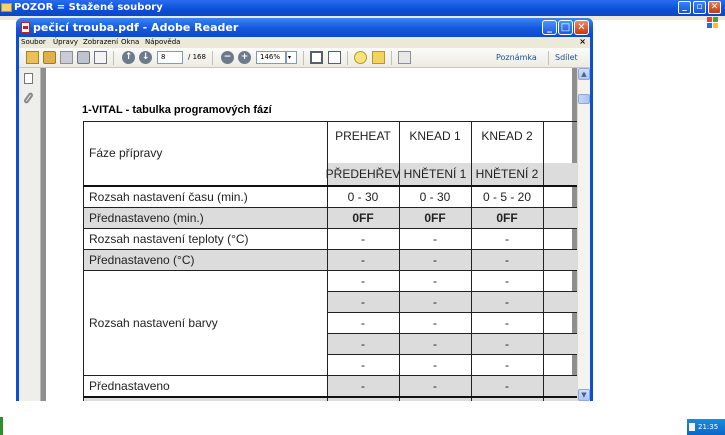 The height and width of the screenshot is (435, 725). Describe the element at coordinates (170, 57) in the screenshot. I see `page-number-field: 8` at that location.